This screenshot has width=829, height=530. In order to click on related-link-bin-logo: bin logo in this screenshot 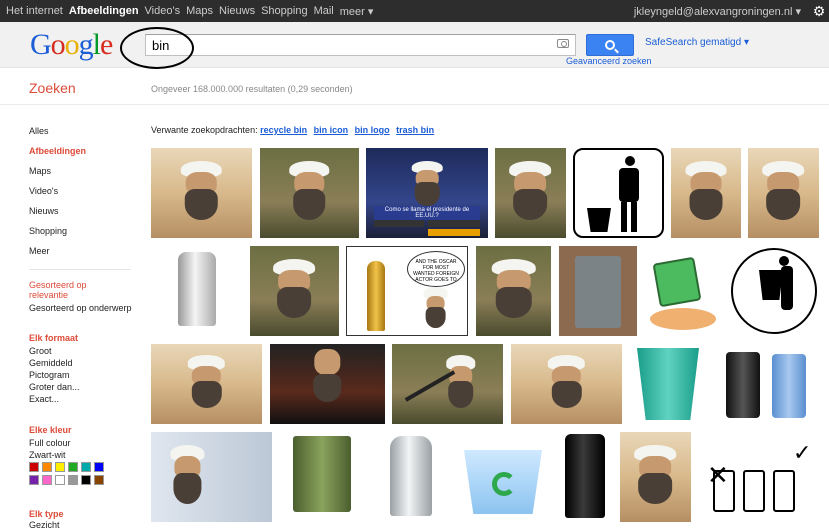, I will do `click(372, 130)`.